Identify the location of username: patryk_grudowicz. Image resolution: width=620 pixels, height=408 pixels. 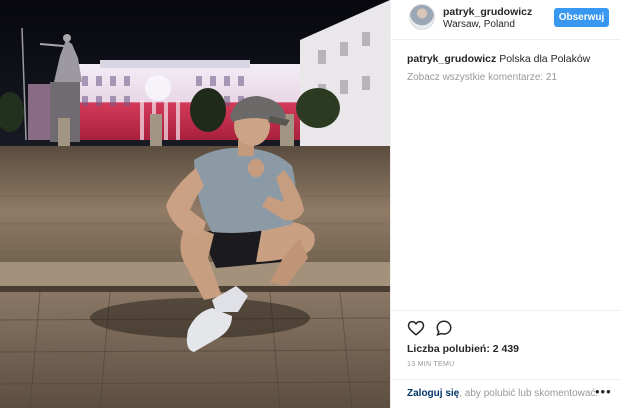
(487, 12).